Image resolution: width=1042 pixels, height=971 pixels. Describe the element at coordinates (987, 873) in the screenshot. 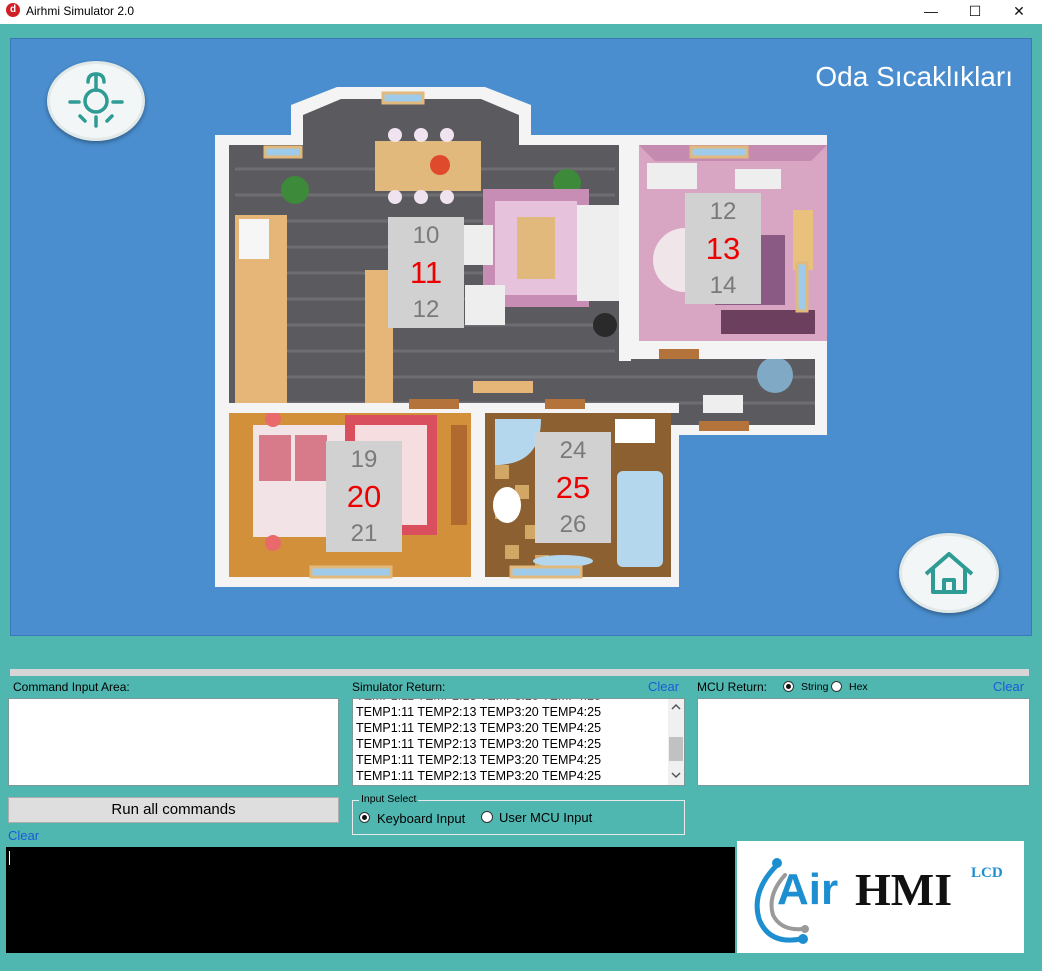

I see `logo-lcd-text: LCD` at that location.